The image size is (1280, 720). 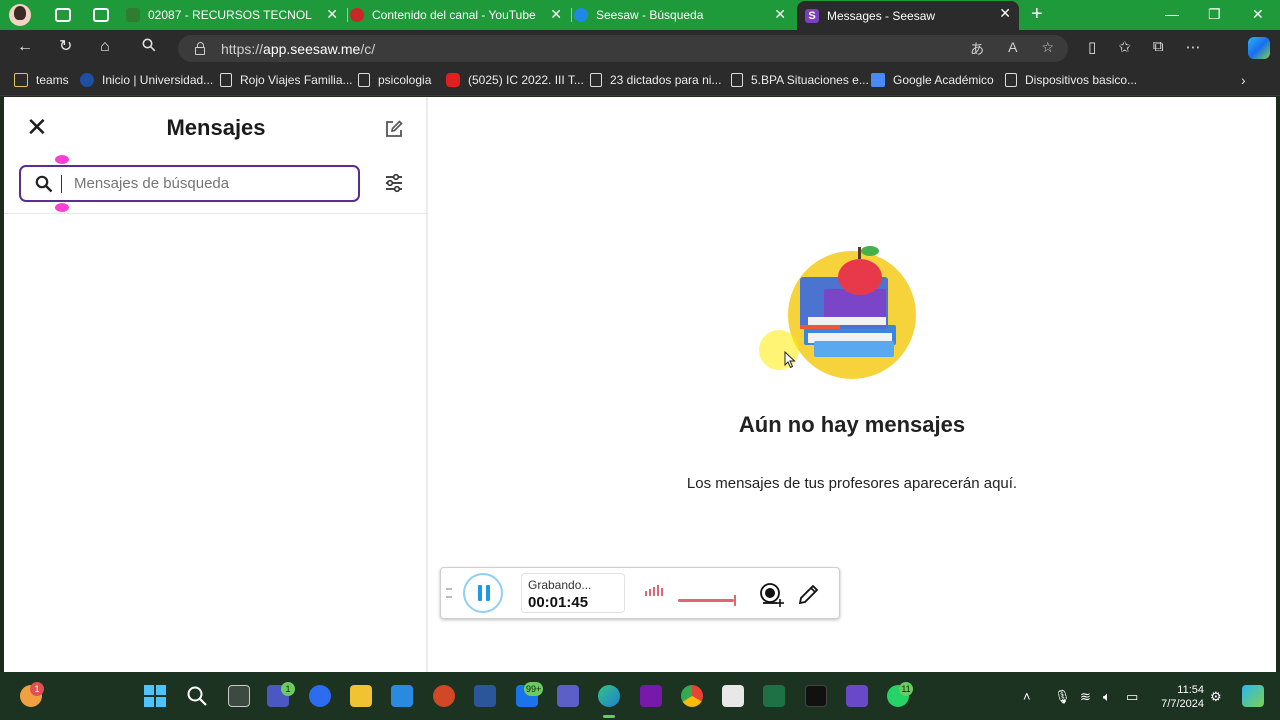 I want to click on notifications-icon: ⚙︎, so click(x=1216, y=697).